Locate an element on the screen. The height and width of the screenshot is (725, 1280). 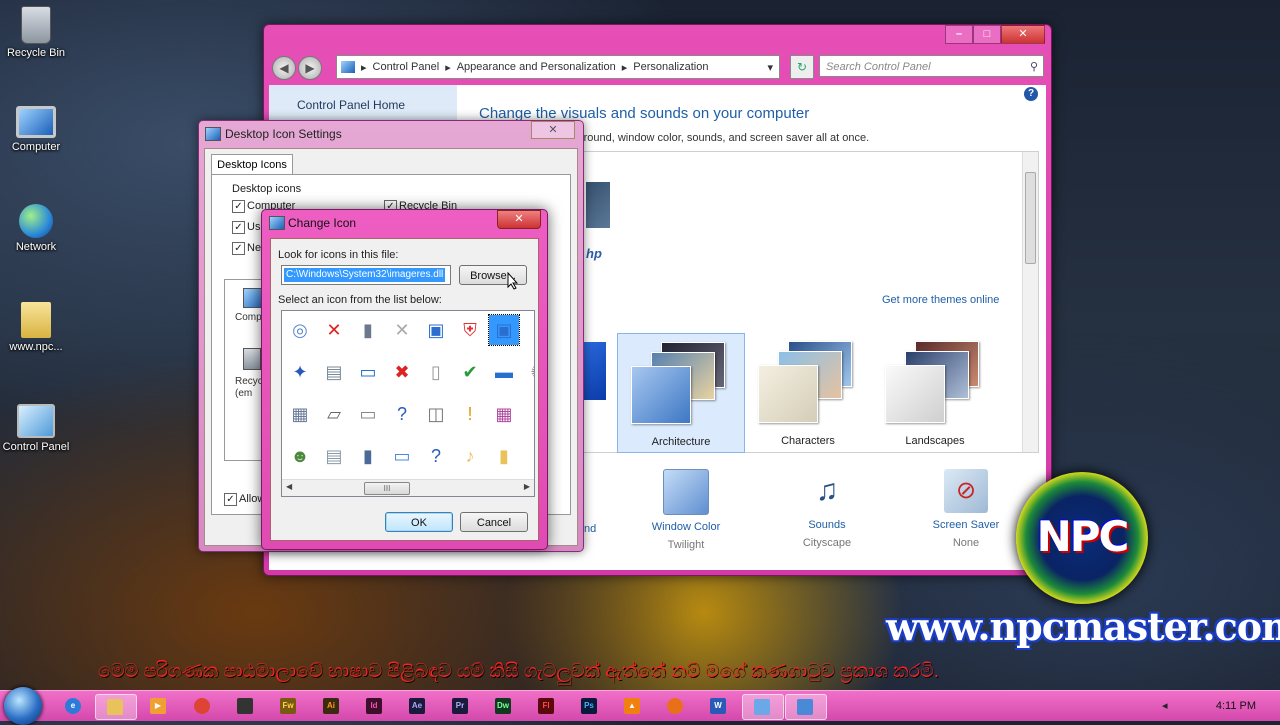
tab-desktop-icons: Desktop Icons is located at coordinates (252, 164).